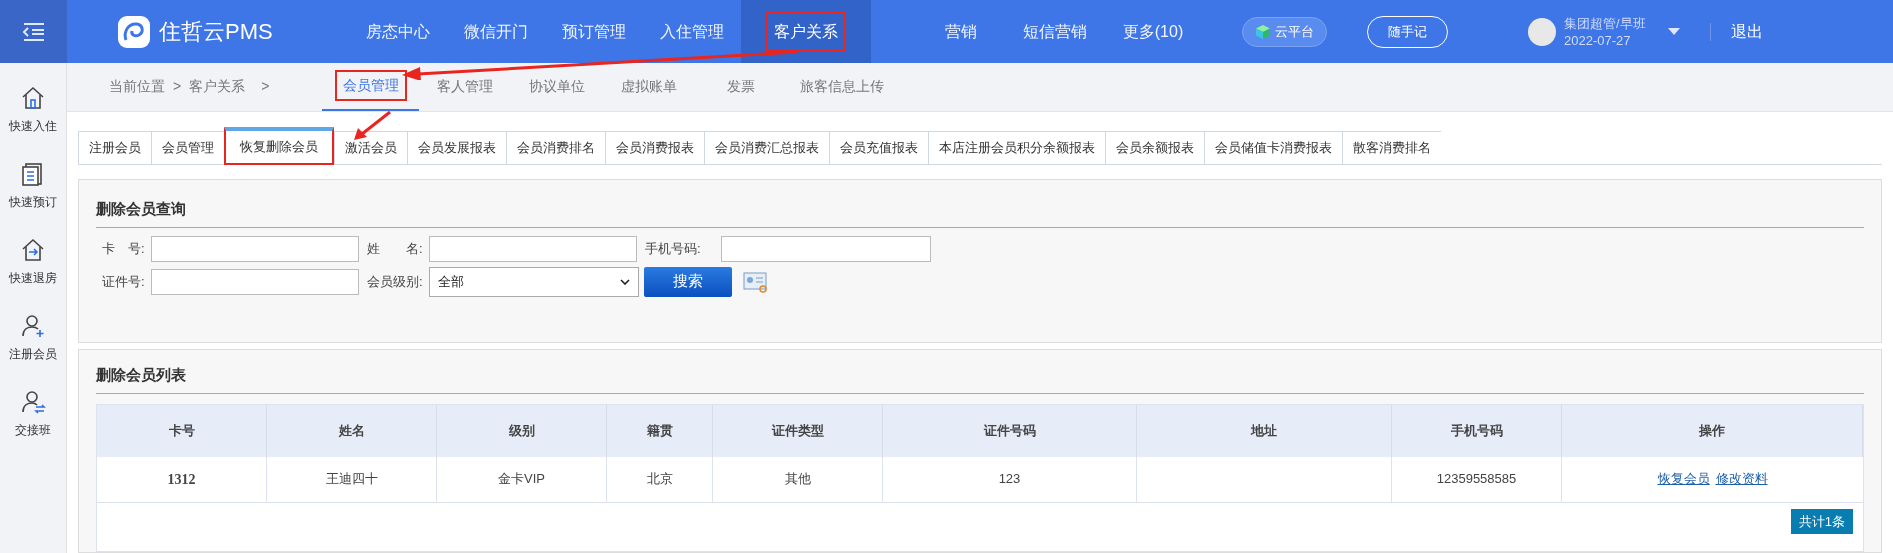  What do you see at coordinates (114, 148) in the screenshot?
I see `report-tab: 注册会员` at bounding box center [114, 148].